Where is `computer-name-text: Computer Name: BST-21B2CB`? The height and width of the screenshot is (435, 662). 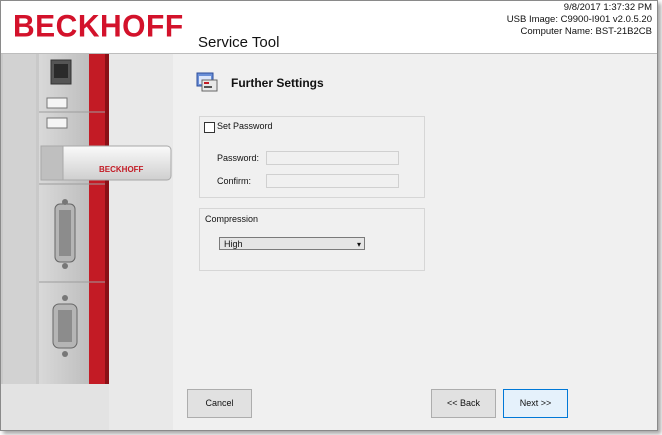 computer-name-text: Computer Name: BST-21B2CB is located at coordinates (586, 31).